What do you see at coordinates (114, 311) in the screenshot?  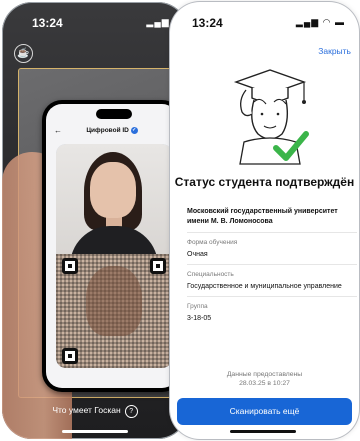 I see `qr-code` at bounding box center [114, 311].